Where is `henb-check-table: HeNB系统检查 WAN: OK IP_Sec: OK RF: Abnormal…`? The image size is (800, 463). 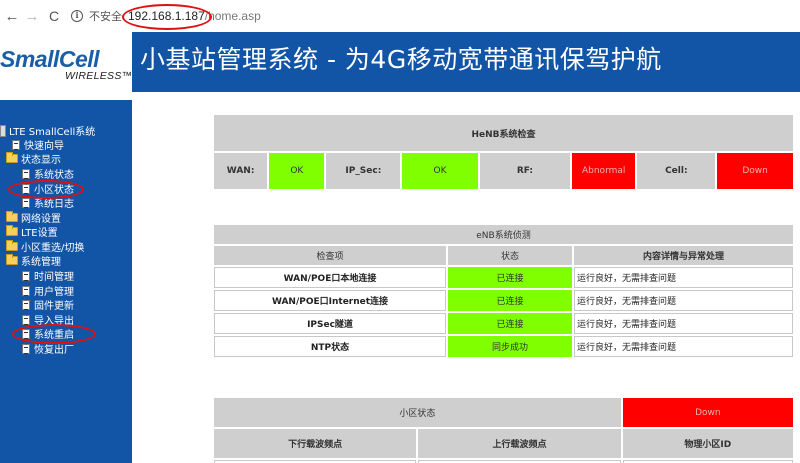 henb-check-table: HeNB系统检查 WAN: OK IP_Sec: OK RF: Abnormal… is located at coordinates (503, 152).